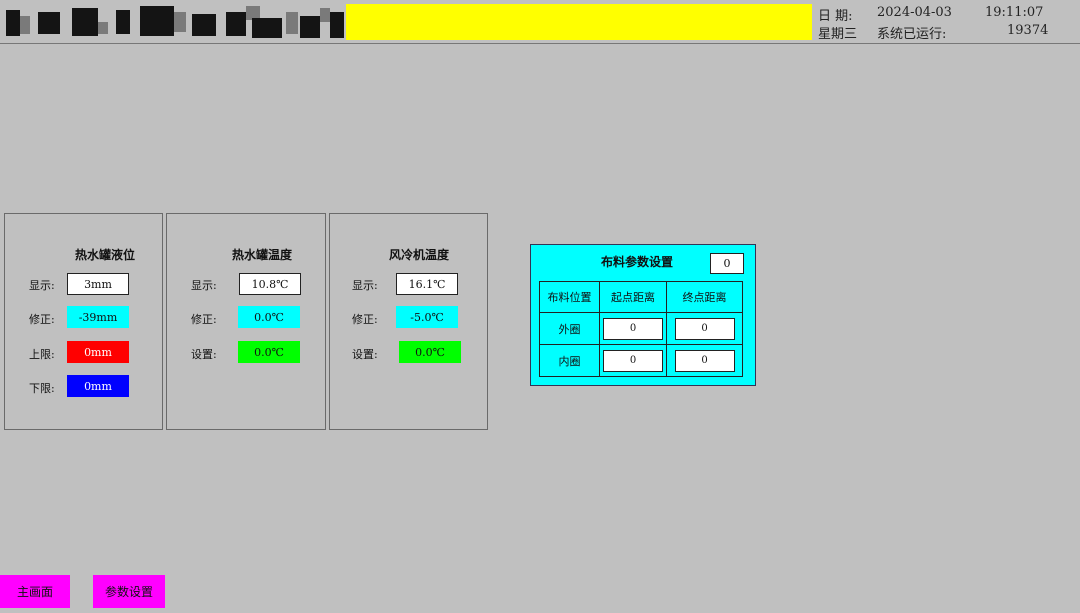 Image resolution: width=1080 pixels, height=613 pixels. I want to click on distribution-row-label: 内圈, so click(569, 360).